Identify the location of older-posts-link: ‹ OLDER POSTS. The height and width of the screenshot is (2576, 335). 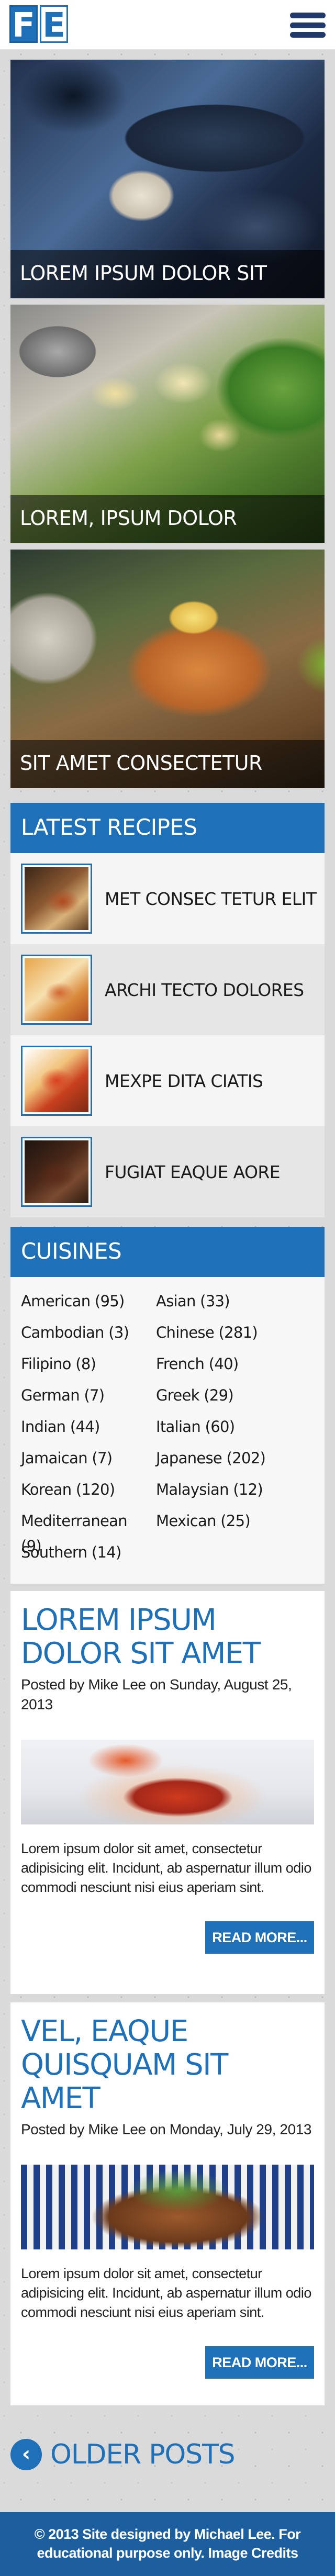
(123, 2455).